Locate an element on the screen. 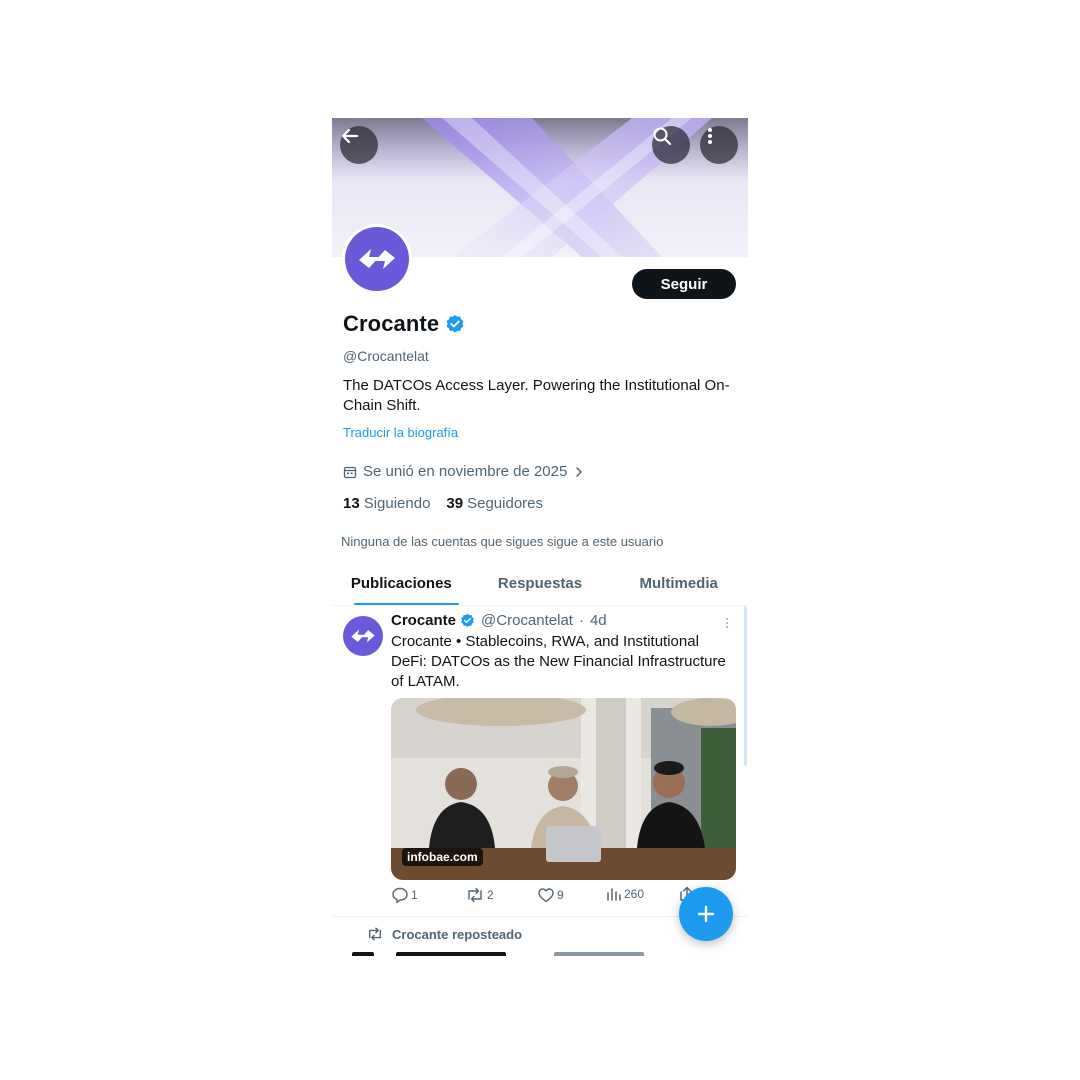  follow-stats: 13 Siguiendo 39 Seguidores is located at coordinates (443, 503).